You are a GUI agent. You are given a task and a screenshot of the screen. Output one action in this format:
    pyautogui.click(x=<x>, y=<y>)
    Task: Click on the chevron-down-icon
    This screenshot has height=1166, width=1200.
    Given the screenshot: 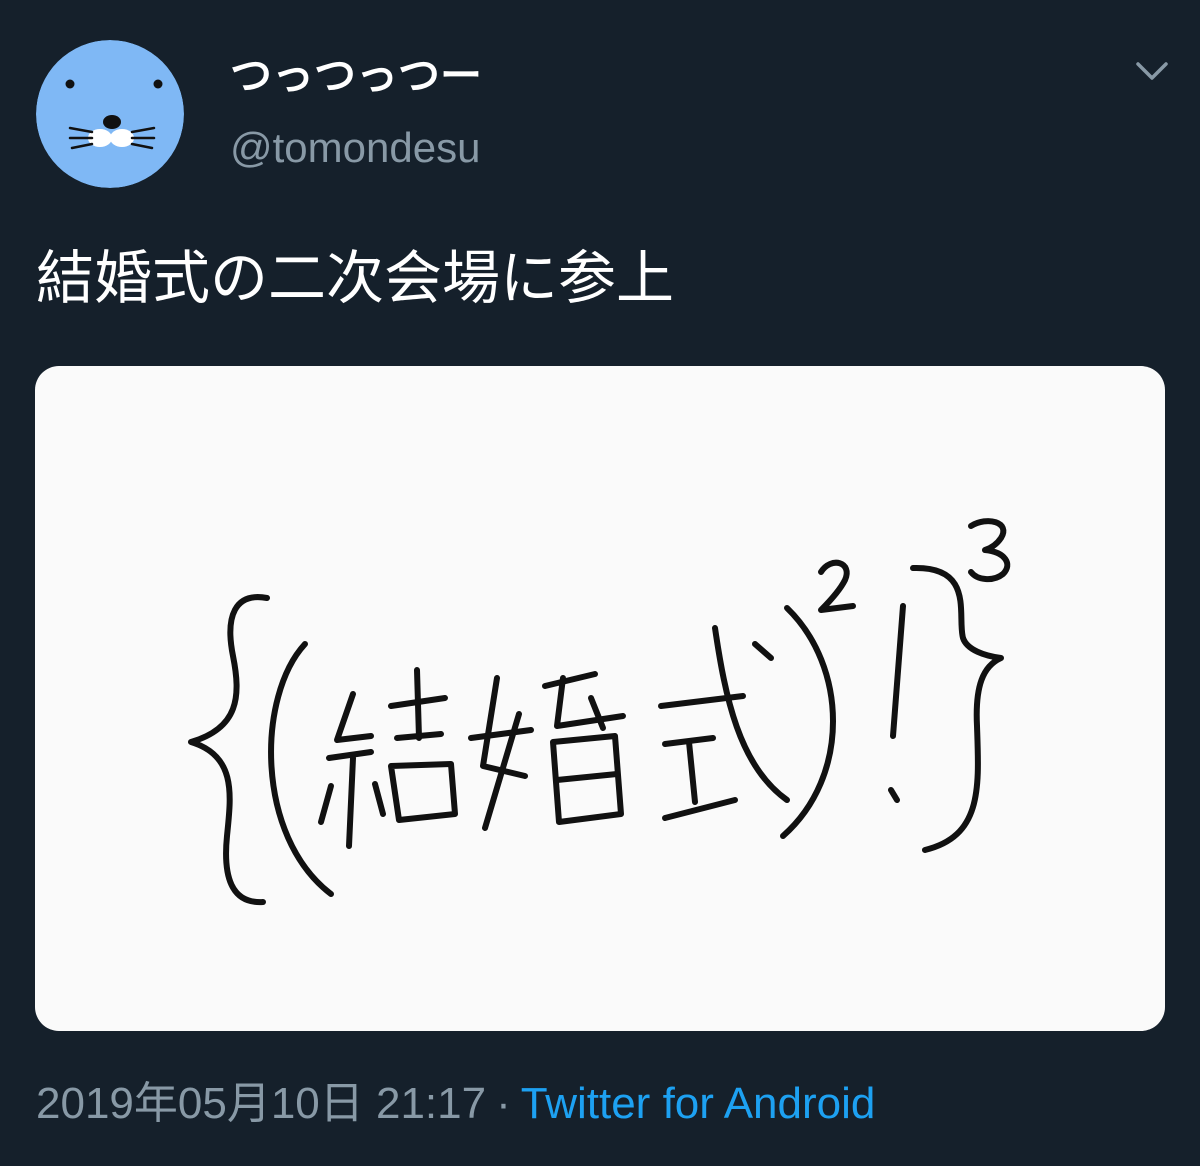 What is the action you would take?
    pyautogui.click(x=1152, y=71)
    